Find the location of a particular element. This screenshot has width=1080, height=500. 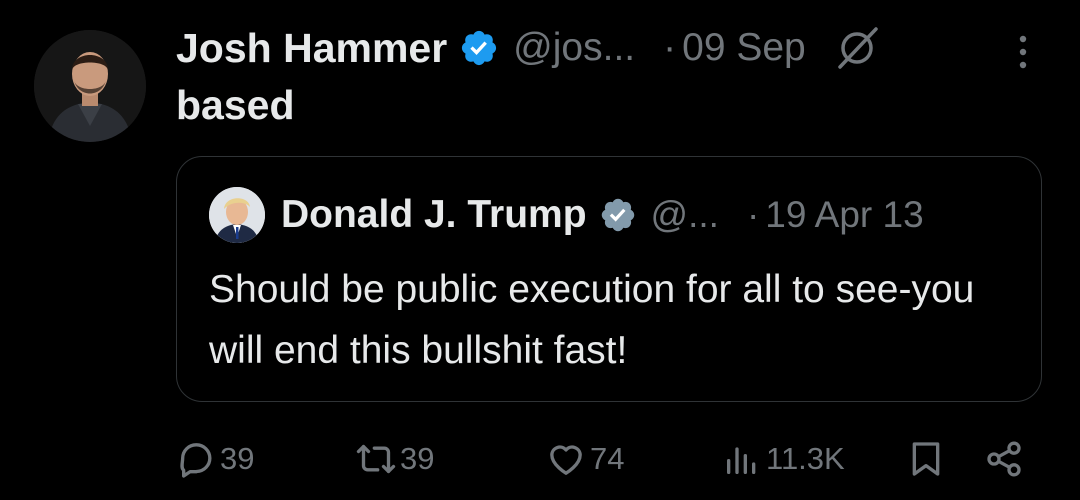

tweet-header: Josh Hammer @jos... · 09 Sep is located at coordinates (529, 48).